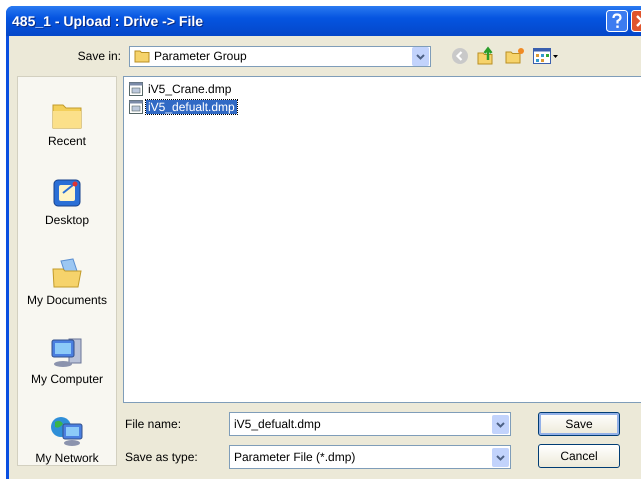 Image resolution: width=641 pixels, height=479 pixels. What do you see at coordinates (579, 456) in the screenshot?
I see `dialog-button: Cancel` at bounding box center [579, 456].